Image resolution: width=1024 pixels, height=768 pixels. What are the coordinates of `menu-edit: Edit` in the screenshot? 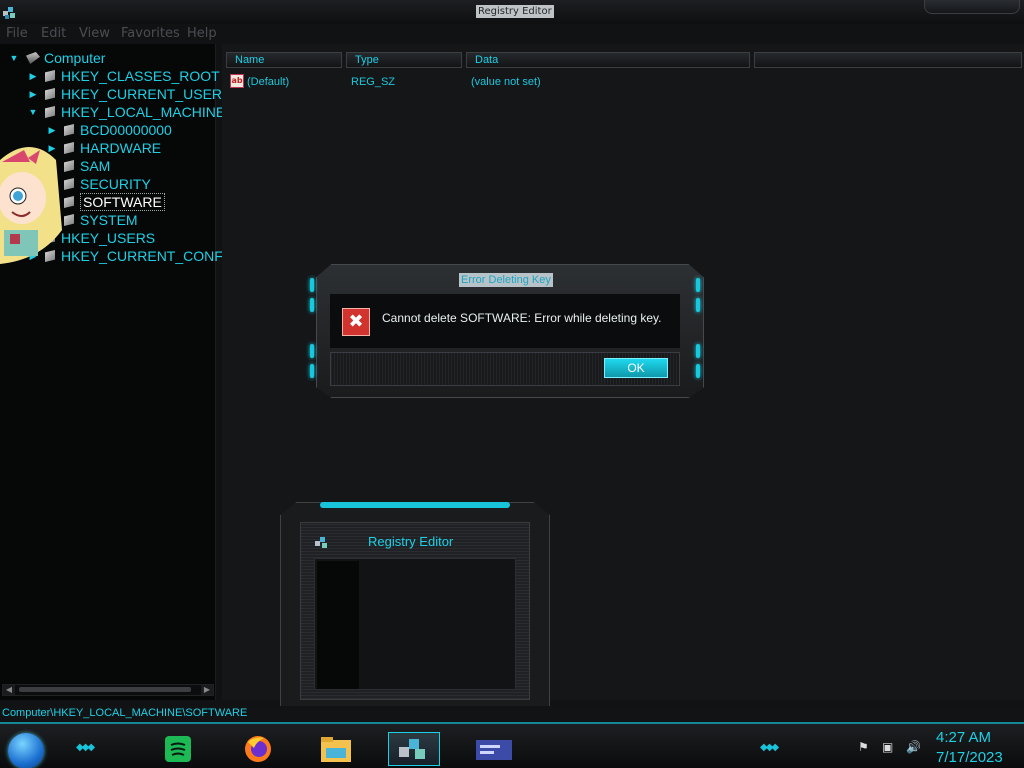 It's located at (53, 33).